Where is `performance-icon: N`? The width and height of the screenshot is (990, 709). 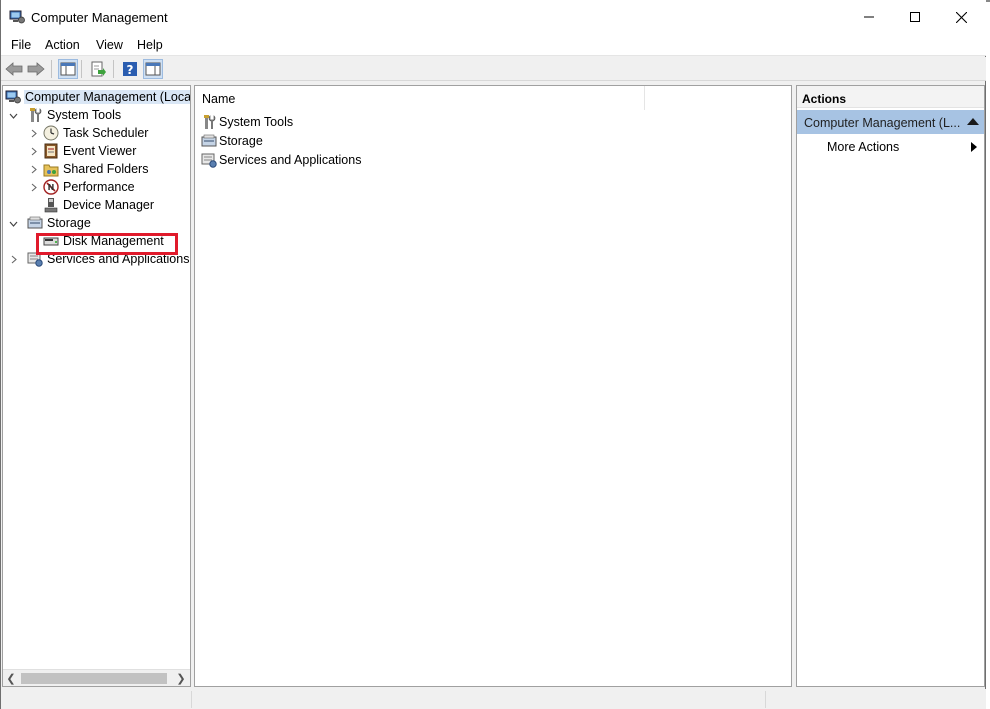 performance-icon: N is located at coordinates (51, 187).